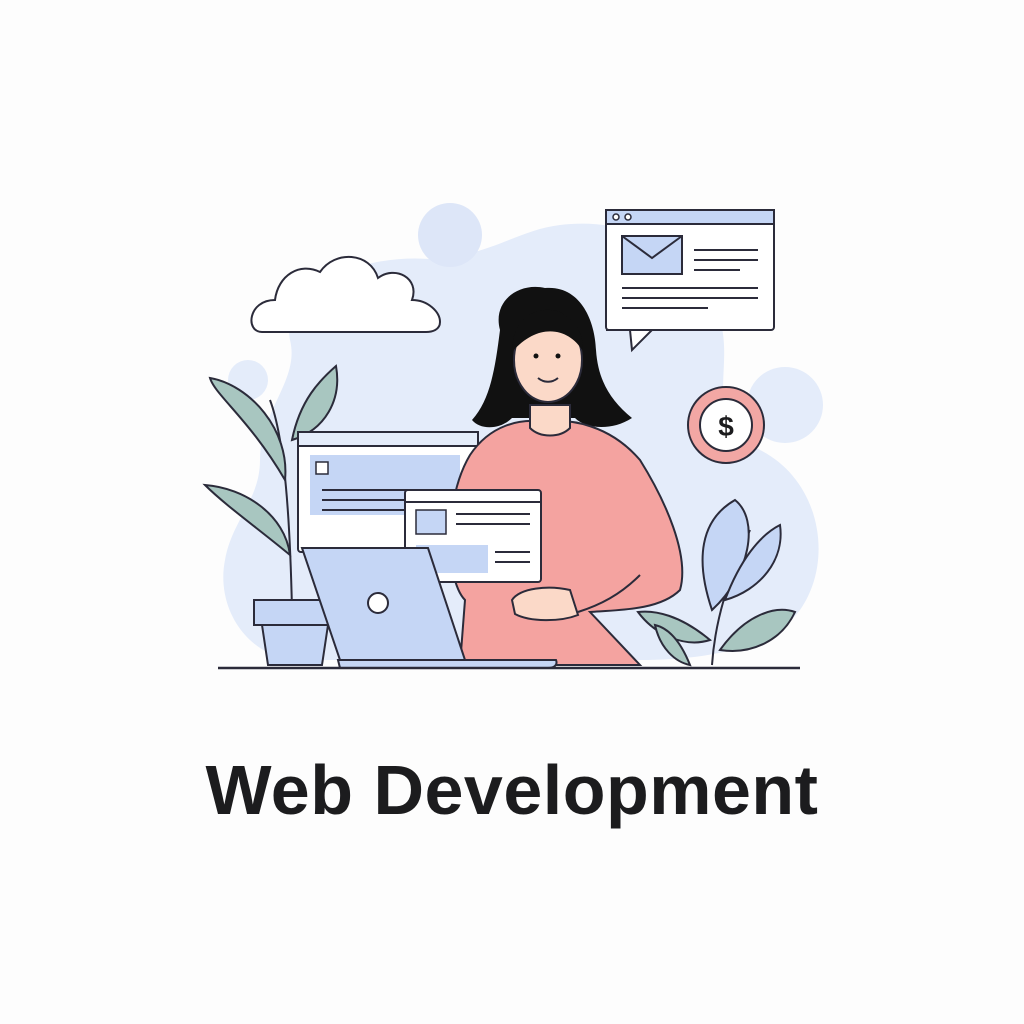  Describe the element at coordinates (378, 603) in the screenshot. I see `laptop-logo` at that location.